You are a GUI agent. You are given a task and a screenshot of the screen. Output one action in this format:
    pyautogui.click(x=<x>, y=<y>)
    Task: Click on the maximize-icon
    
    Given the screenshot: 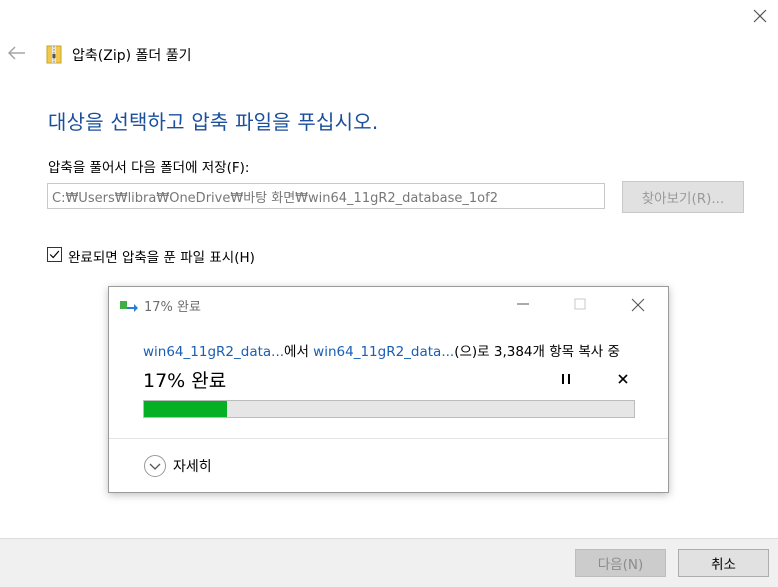 What is the action you would take?
    pyautogui.click(x=580, y=304)
    